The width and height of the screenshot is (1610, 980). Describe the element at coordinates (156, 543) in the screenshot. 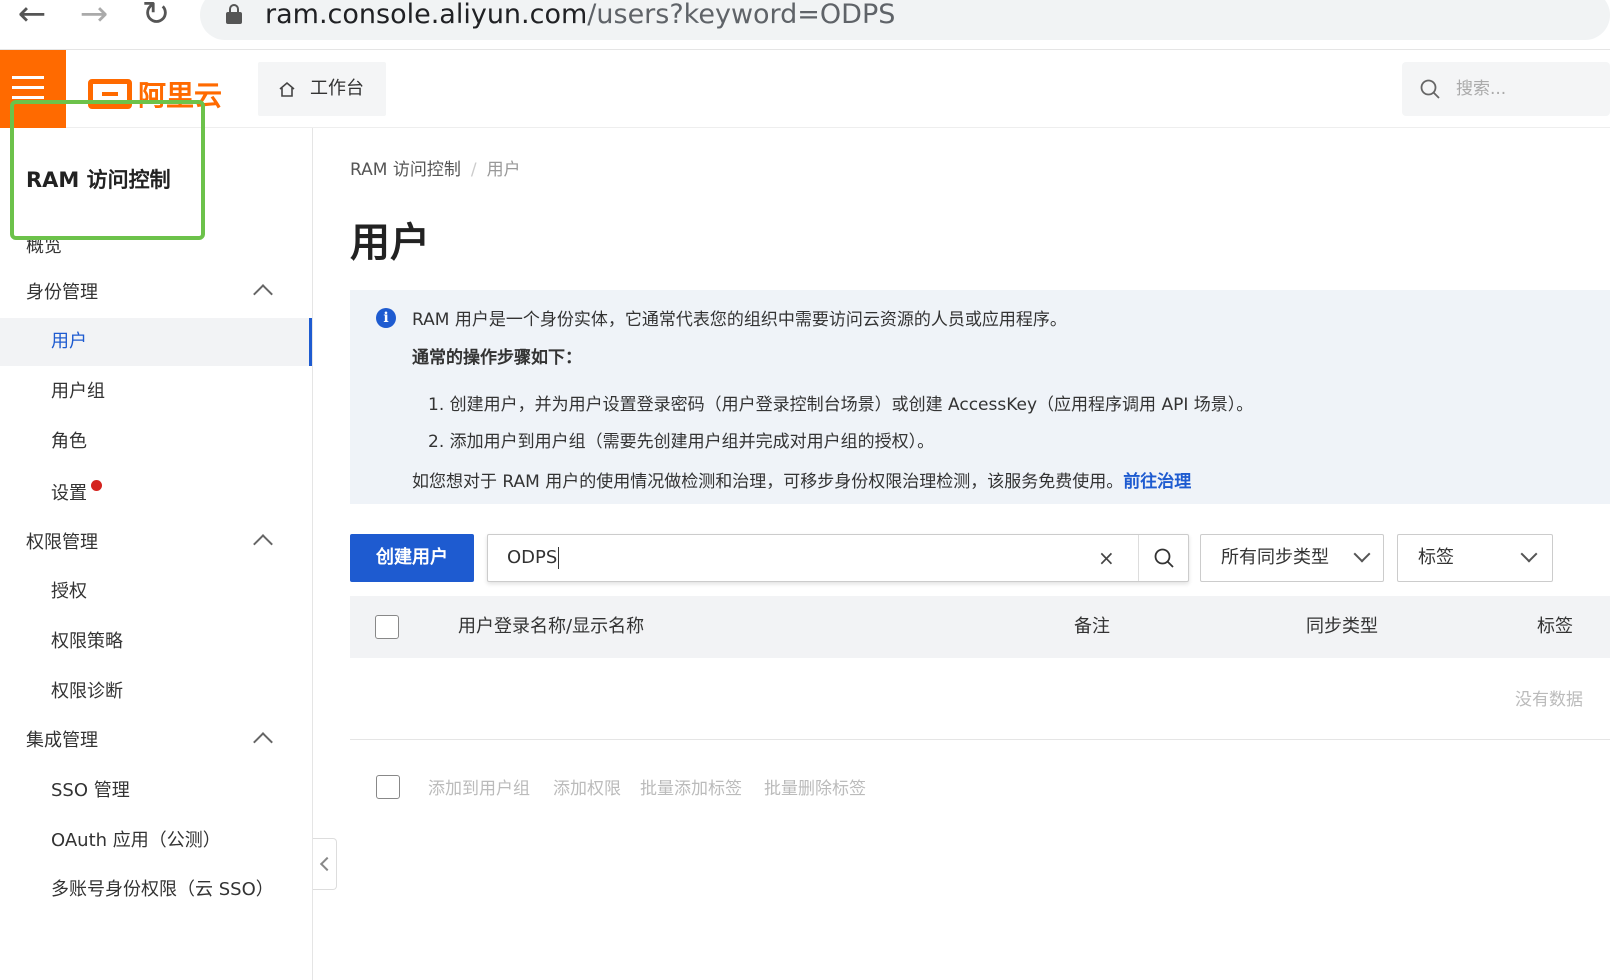

I see `sidebar-group-permissions: 权限管理` at that location.